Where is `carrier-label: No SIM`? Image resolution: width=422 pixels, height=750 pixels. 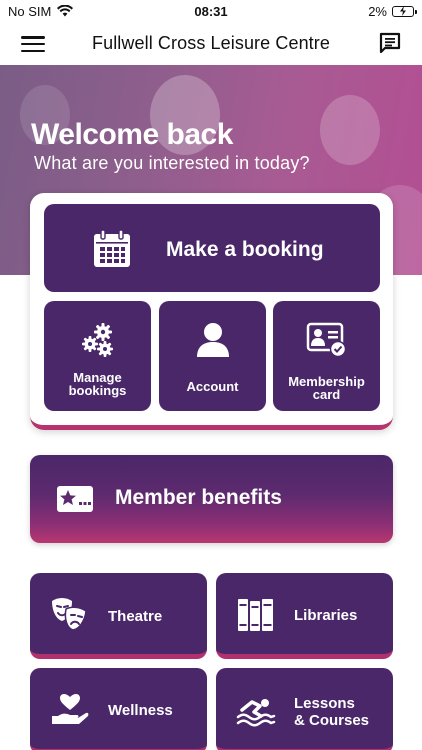 carrier-label: No SIM is located at coordinates (30, 11).